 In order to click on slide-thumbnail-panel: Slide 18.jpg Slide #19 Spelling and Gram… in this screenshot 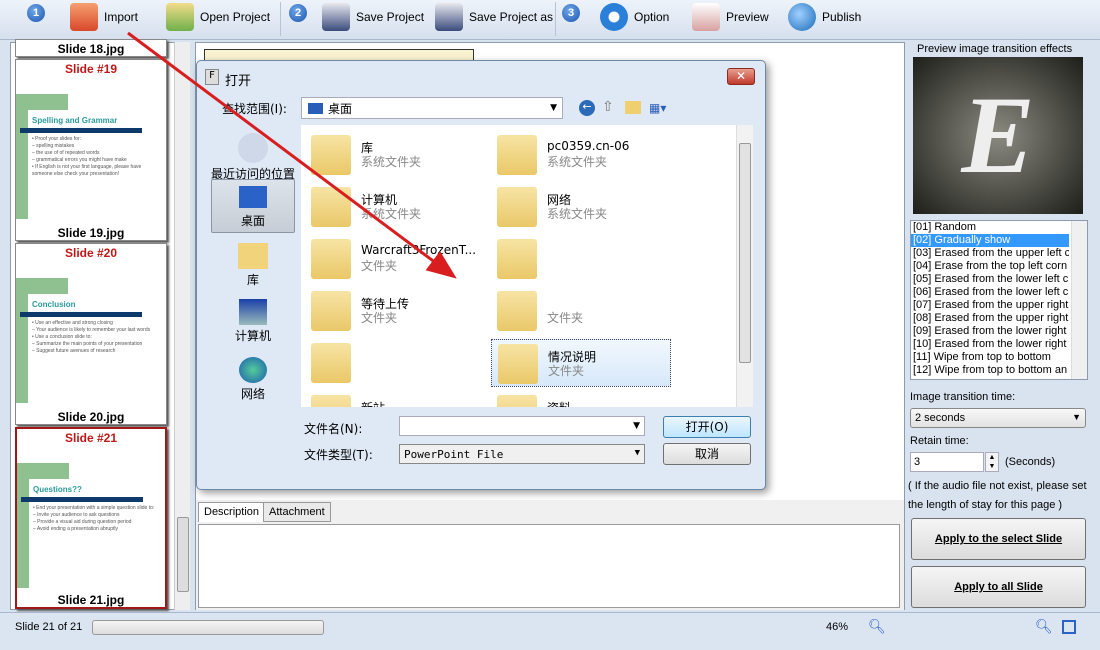, I will do `click(100, 324)`.